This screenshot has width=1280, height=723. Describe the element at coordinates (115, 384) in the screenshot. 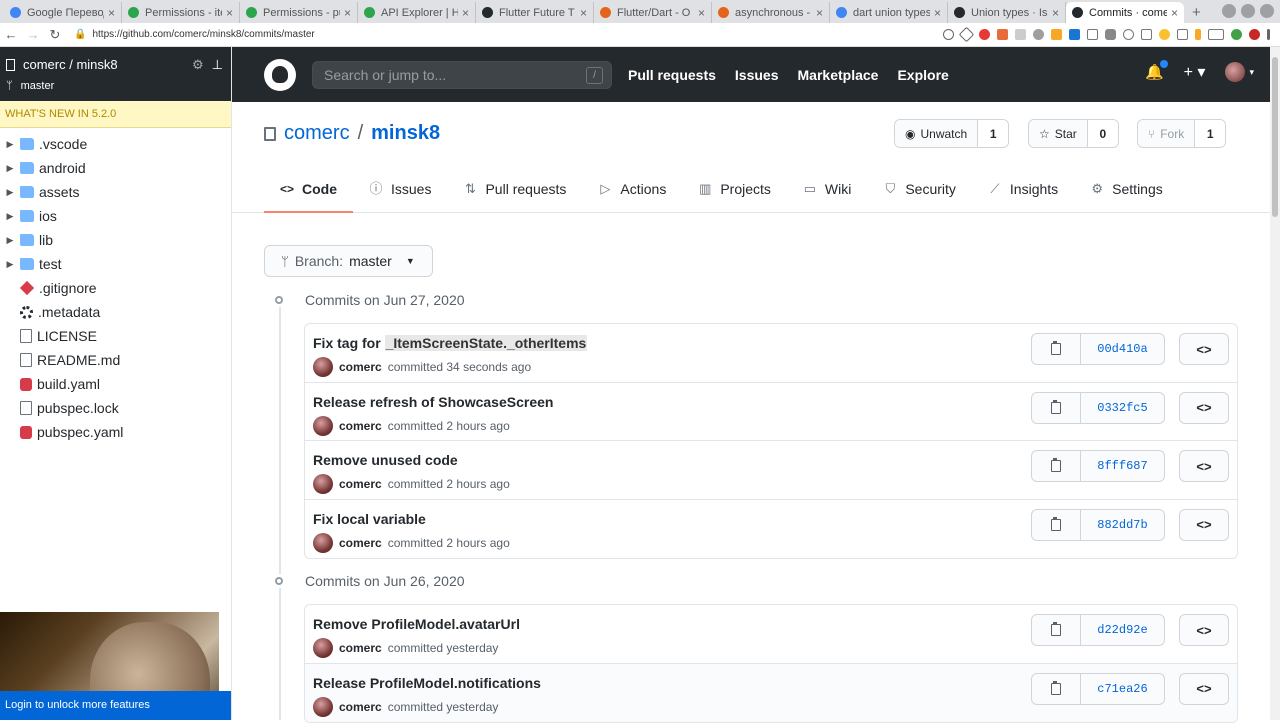

I see `tree-item: build.yaml` at that location.